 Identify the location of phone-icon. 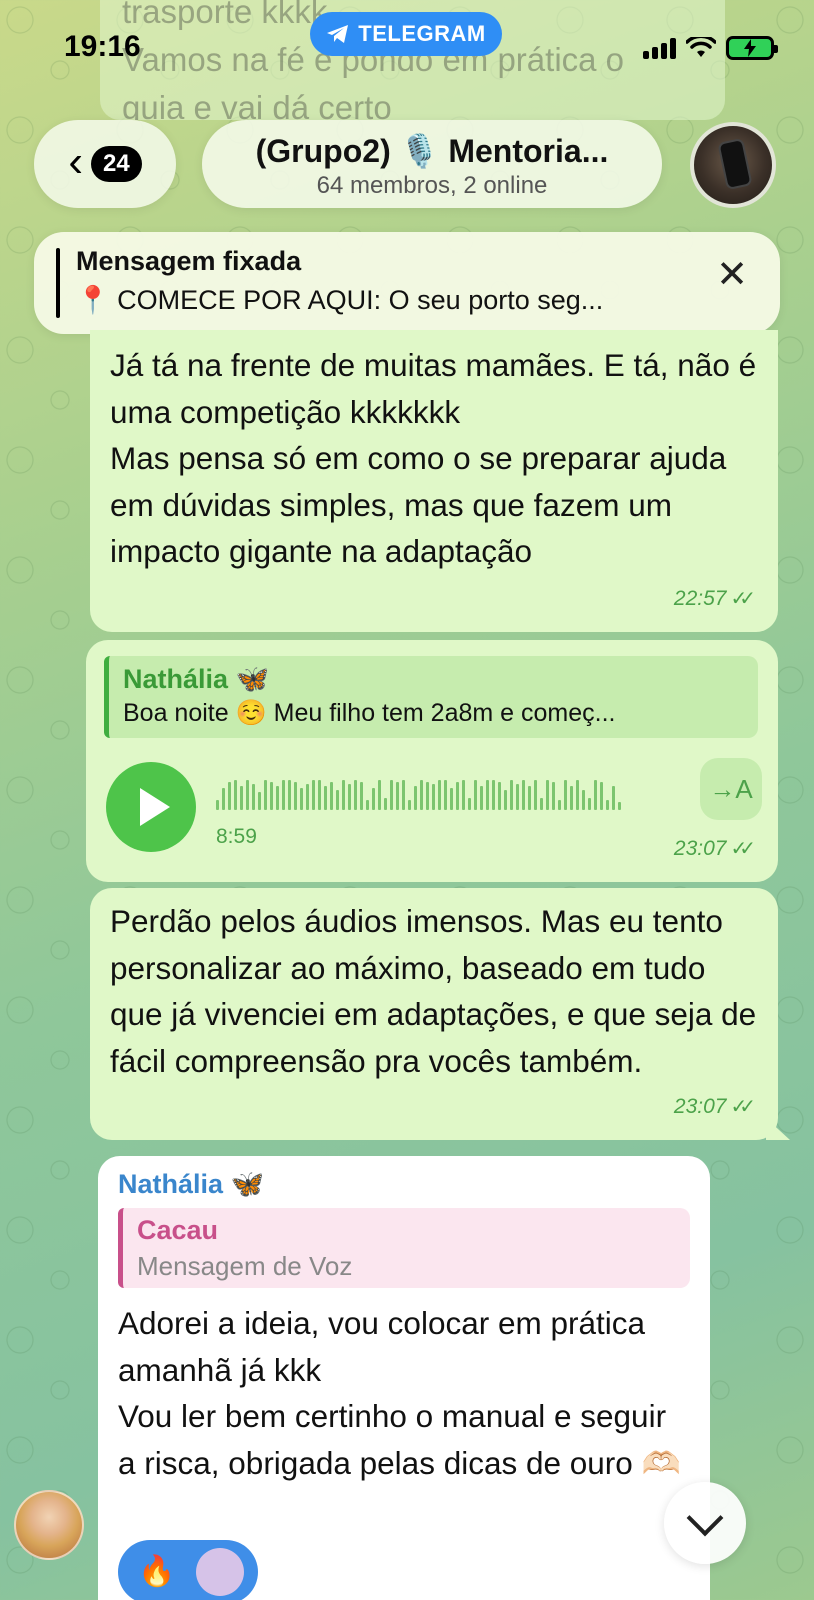
(735, 164).